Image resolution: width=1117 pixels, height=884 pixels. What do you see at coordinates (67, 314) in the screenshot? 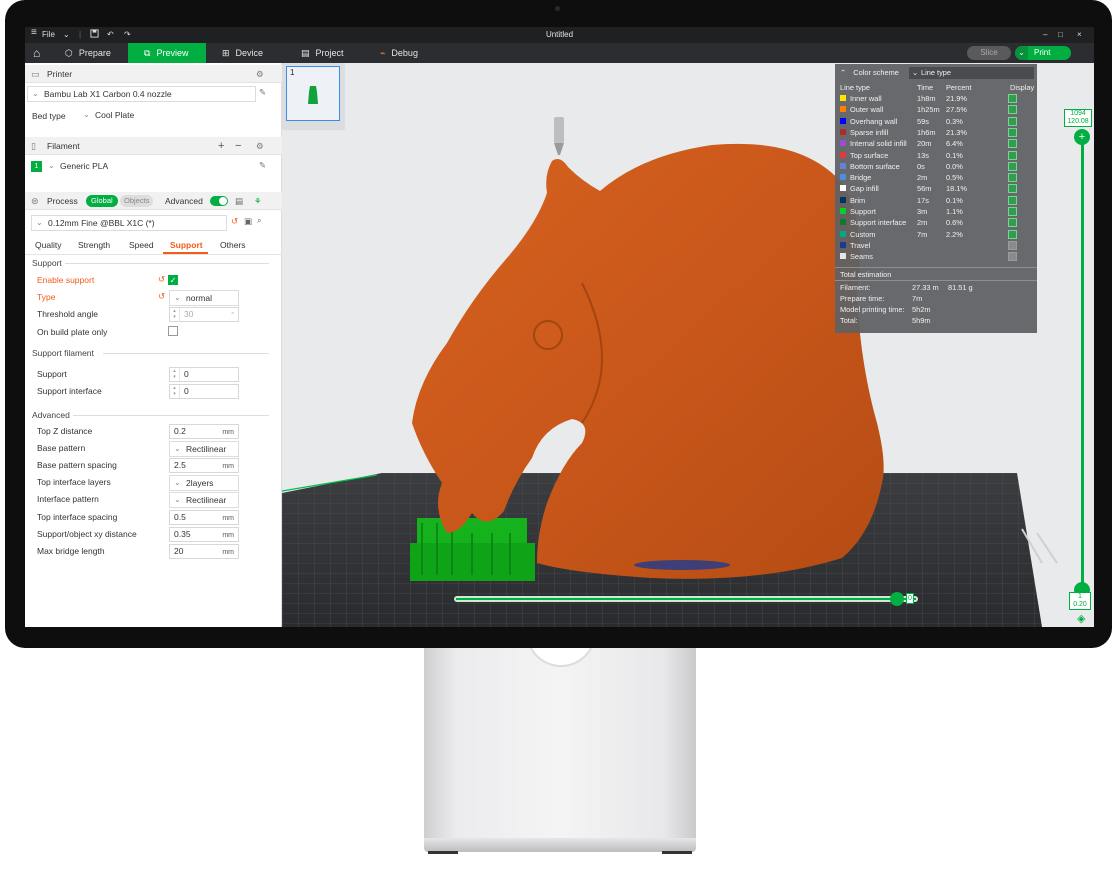
I see `threshold-angle-label: Threshold angle` at bounding box center [67, 314].